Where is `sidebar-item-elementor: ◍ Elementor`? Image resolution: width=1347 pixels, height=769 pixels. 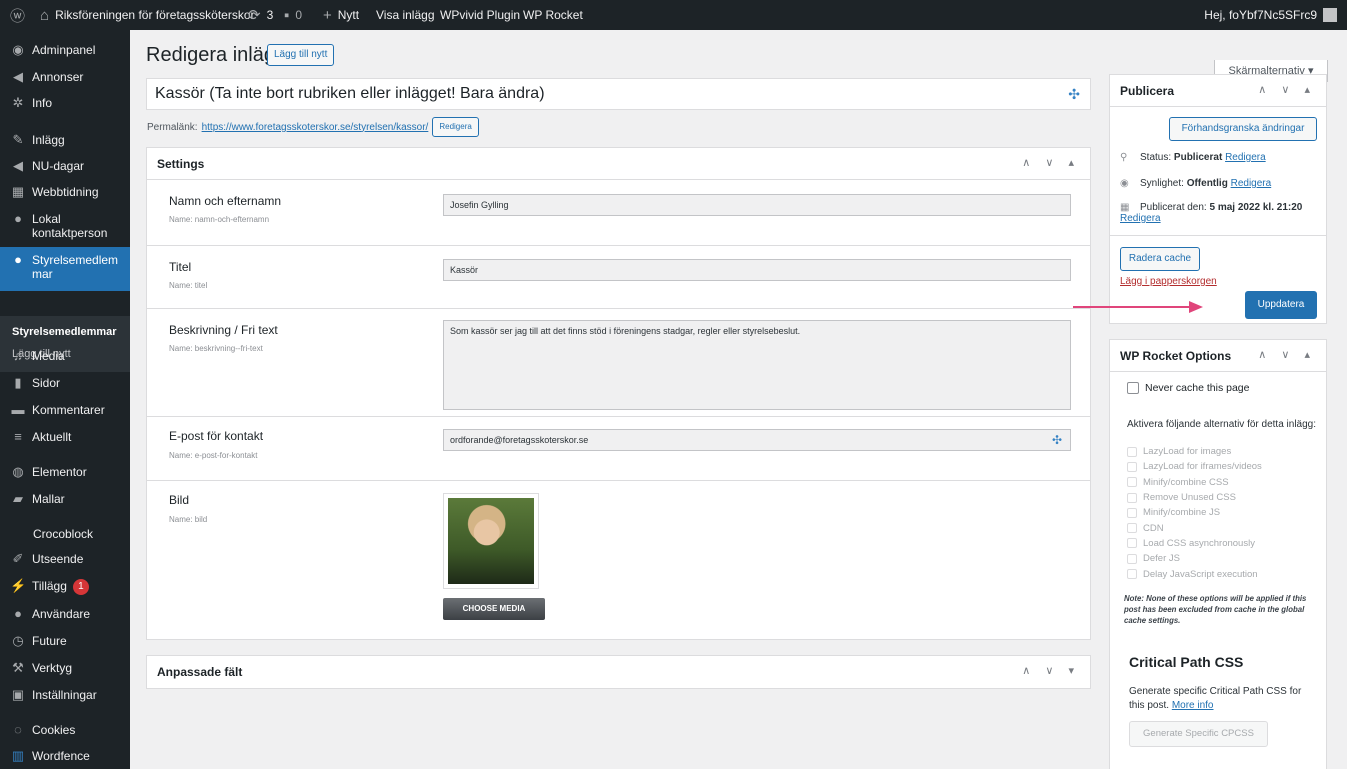
sidebar-item-elementor: ◍ Elementor is located at coordinates (65, 472).